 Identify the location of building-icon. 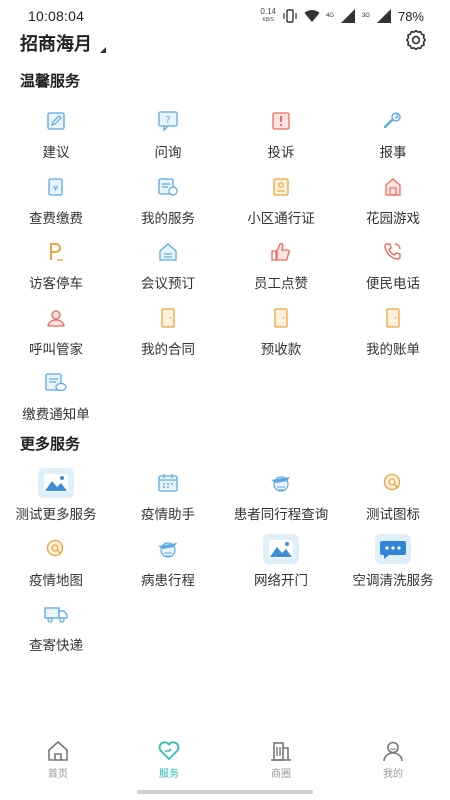
(281, 751).